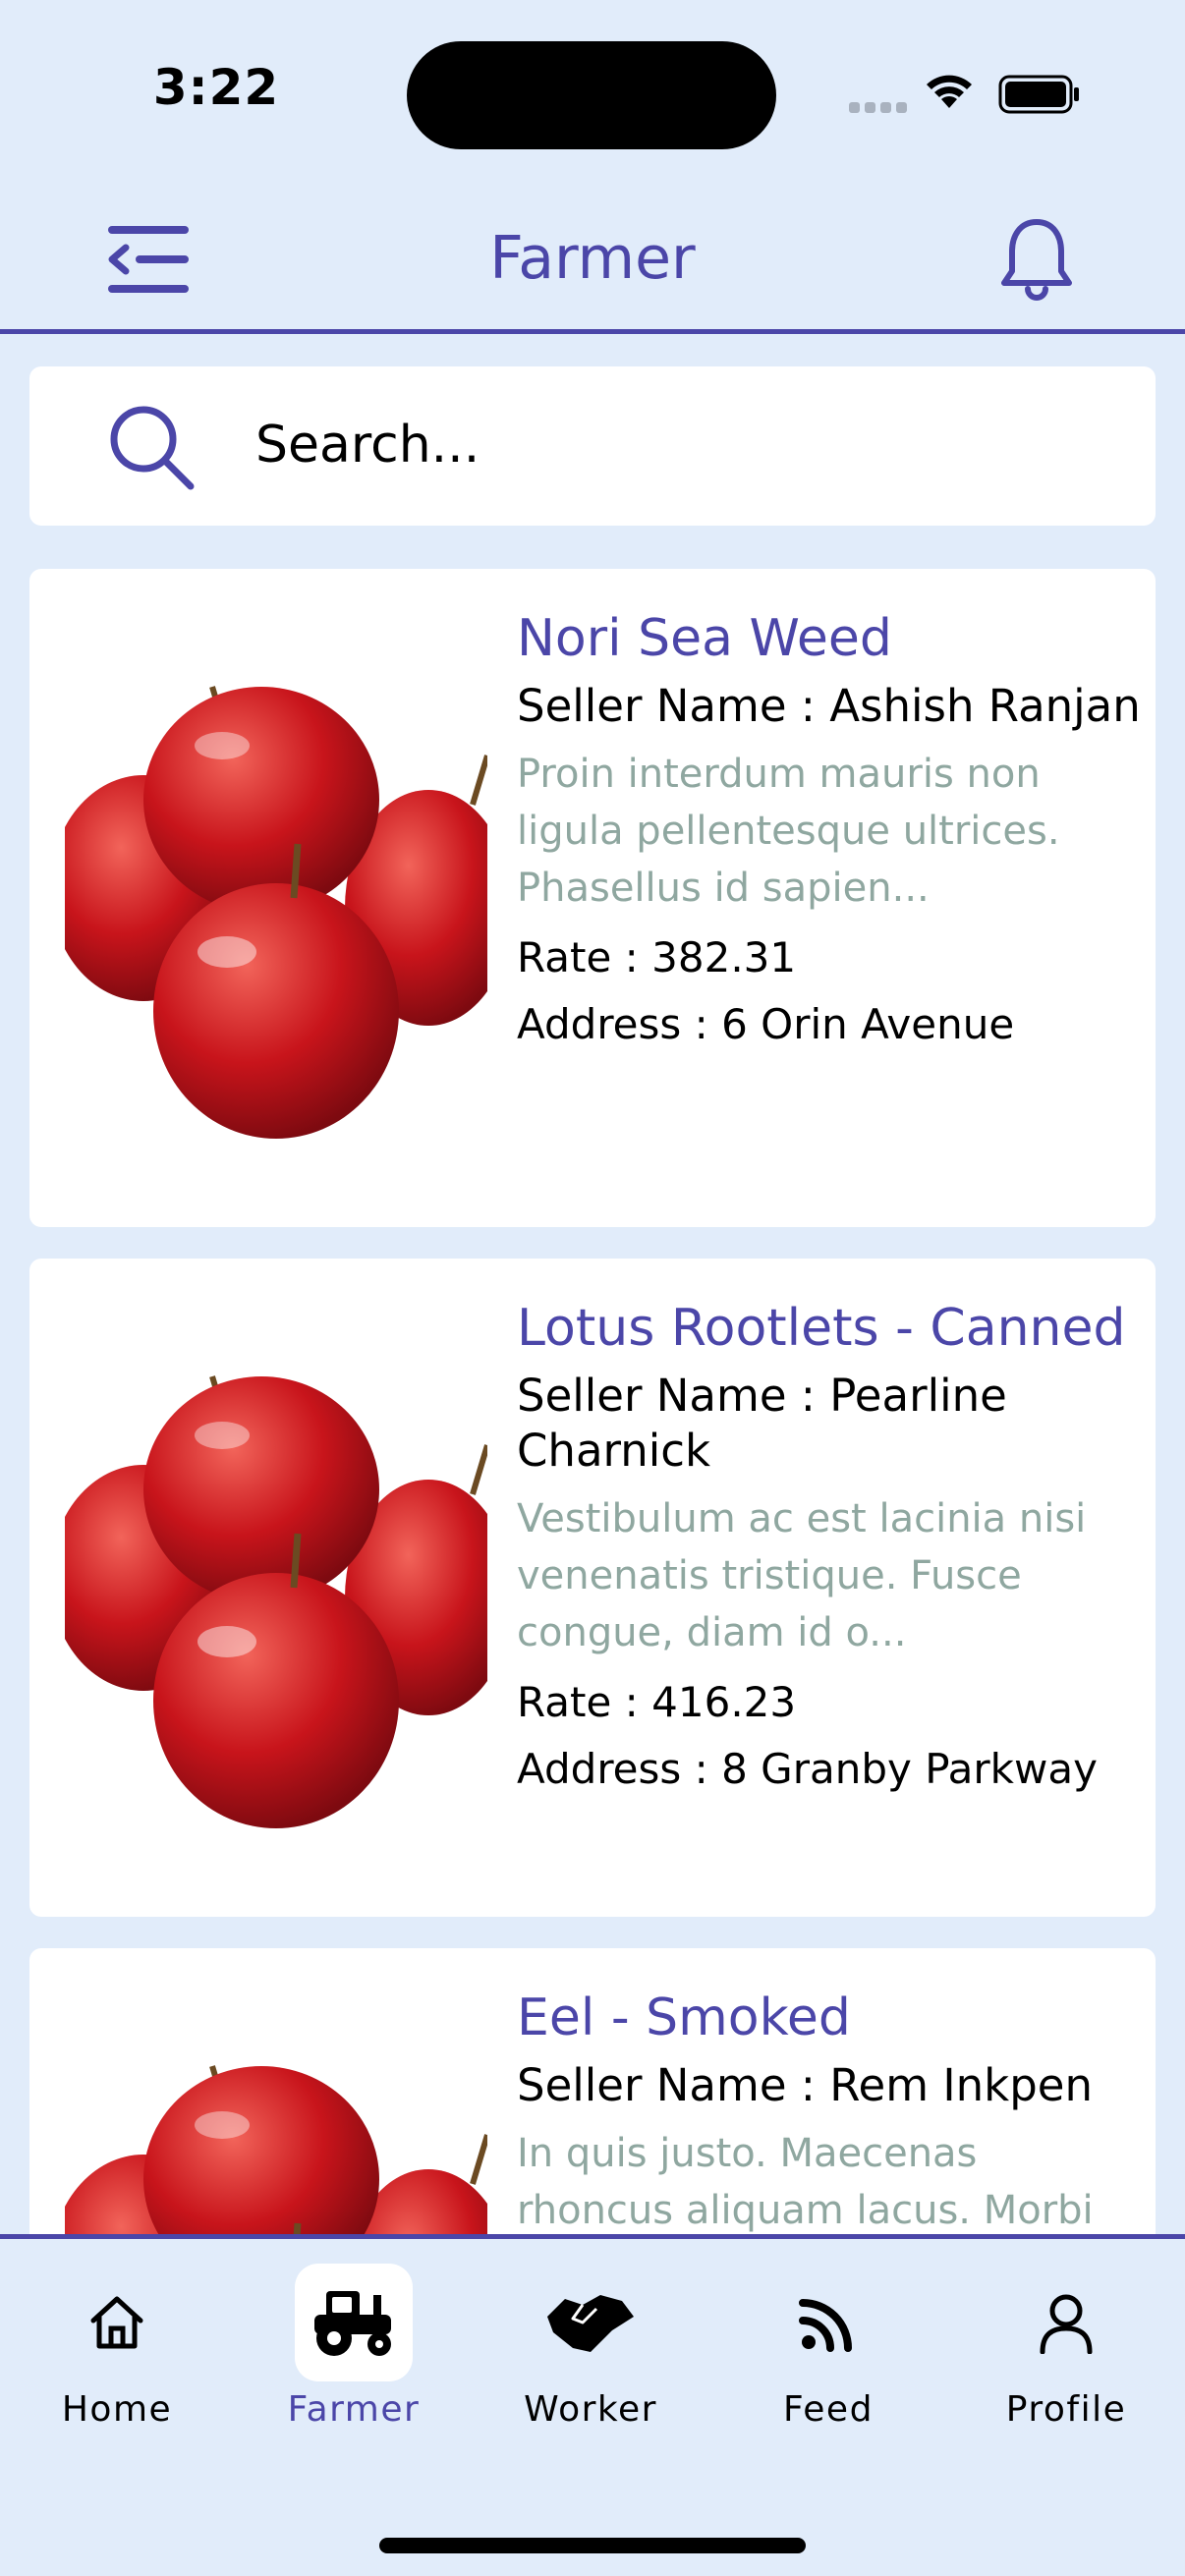  I want to click on search-bar, so click(592, 446).